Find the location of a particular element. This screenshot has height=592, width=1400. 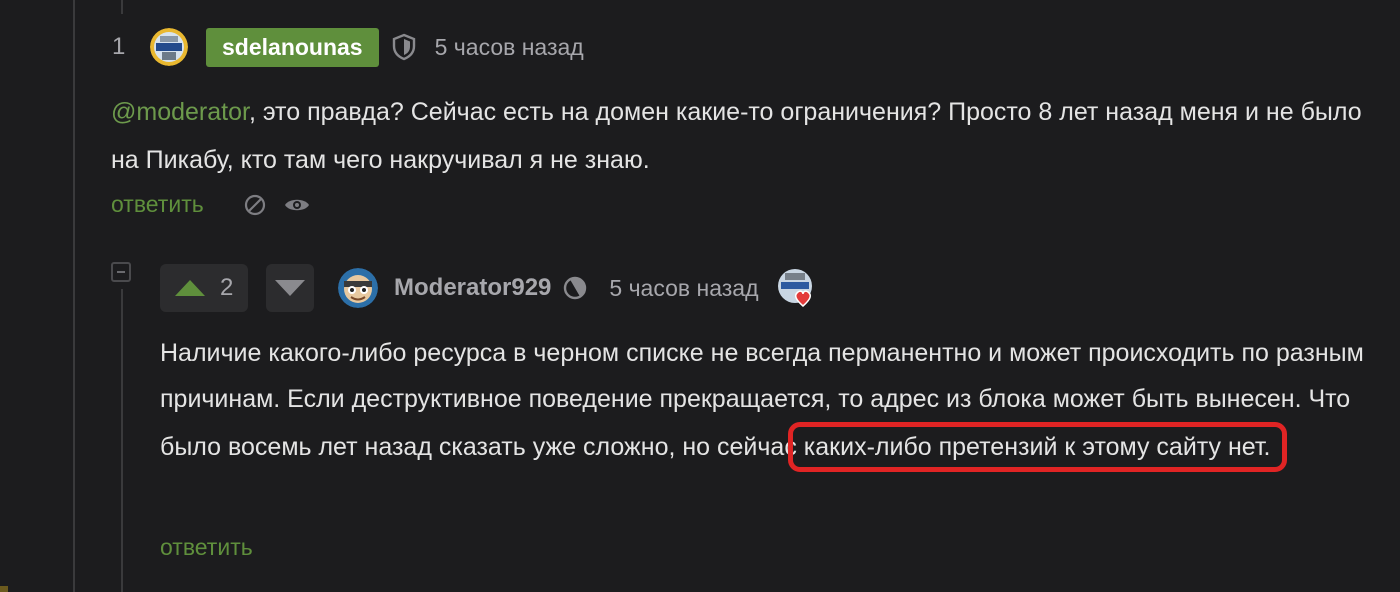

shield-icon is located at coordinates (405, 47).